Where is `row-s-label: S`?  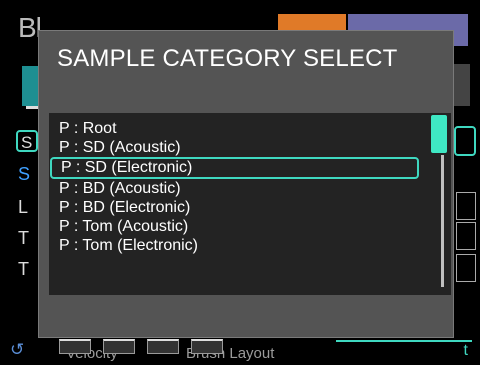
row-s-label: S is located at coordinates (24, 174).